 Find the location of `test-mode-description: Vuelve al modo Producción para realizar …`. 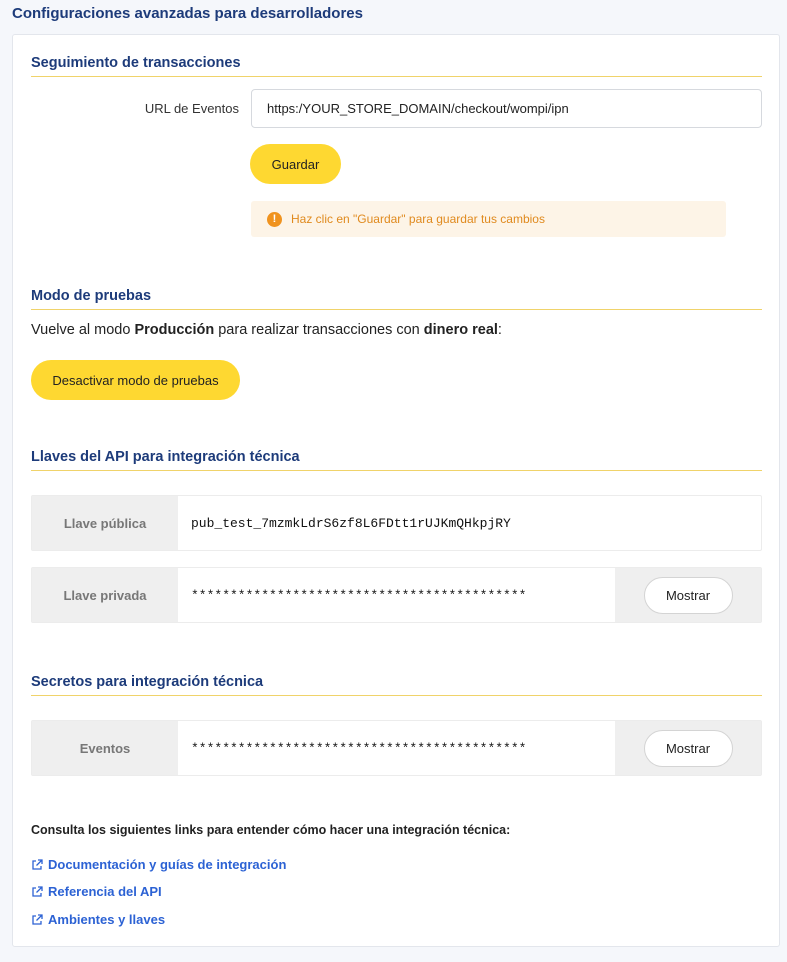

test-mode-description: Vuelve al modo Producción para realizar … is located at coordinates (266, 330).